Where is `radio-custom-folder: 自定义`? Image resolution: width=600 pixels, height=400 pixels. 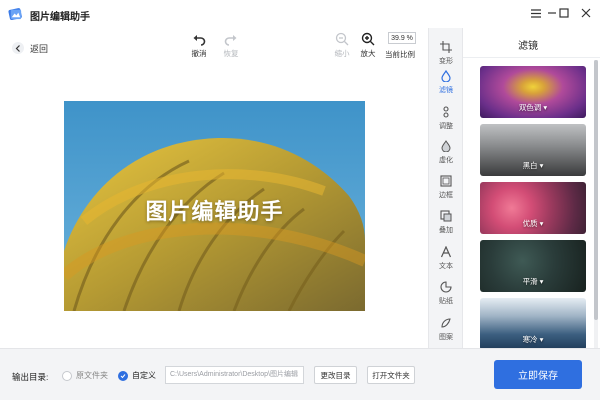 radio-custom-folder: 自定义 is located at coordinates (137, 375).